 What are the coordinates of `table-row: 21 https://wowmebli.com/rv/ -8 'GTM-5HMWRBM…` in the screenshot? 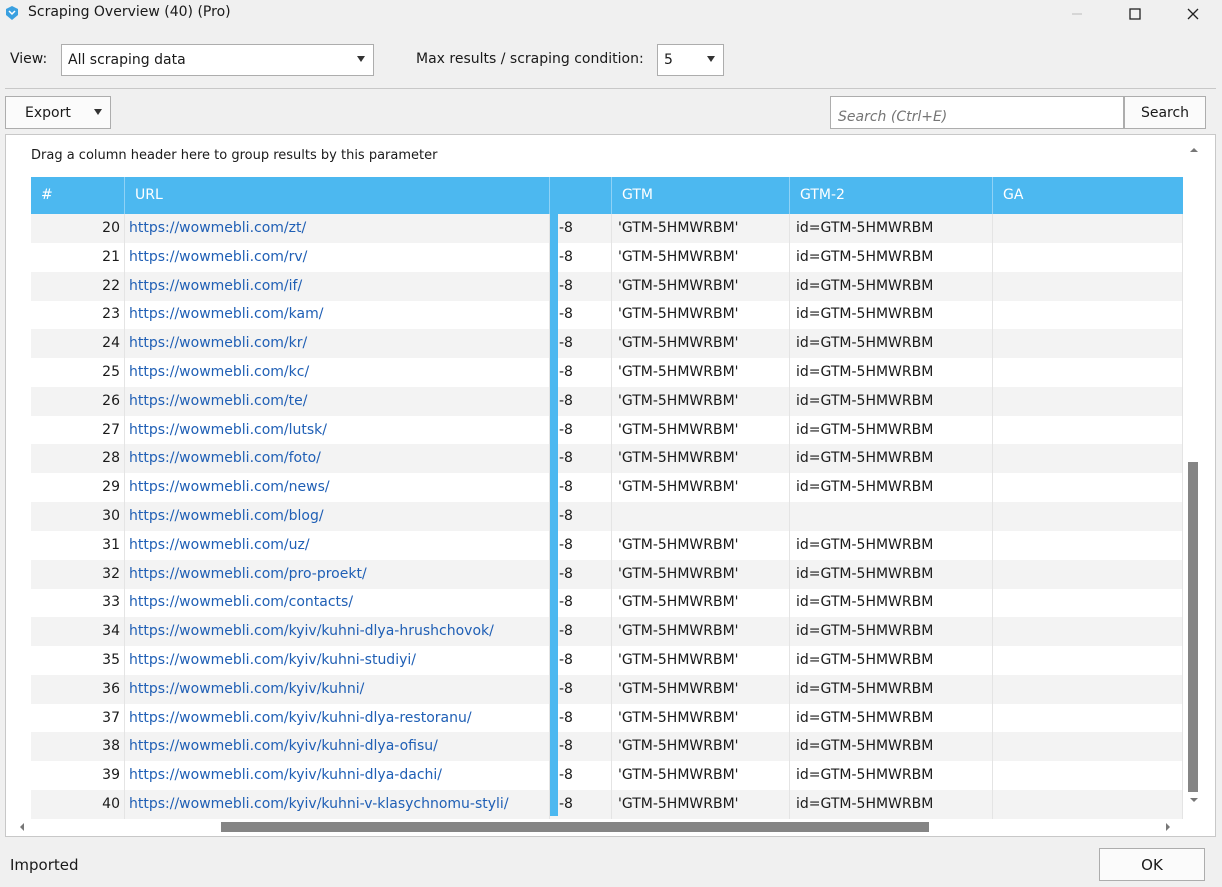 It's located at (607, 257).